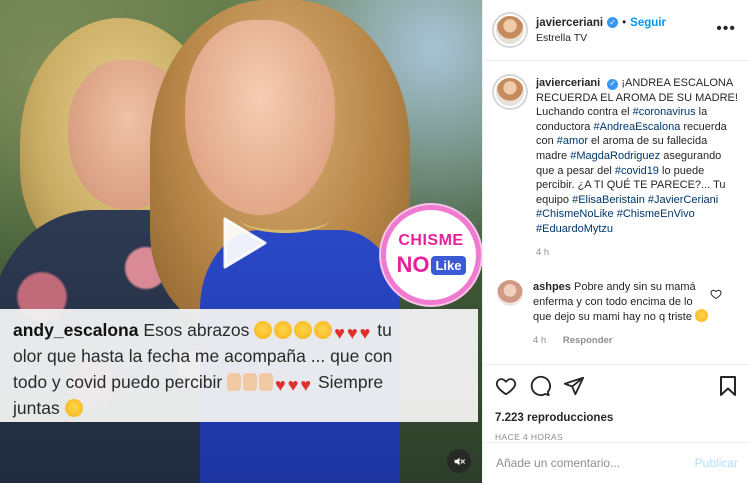 This screenshot has height=483, width=750. I want to click on hashtag-link: #covid19, so click(637, 171).